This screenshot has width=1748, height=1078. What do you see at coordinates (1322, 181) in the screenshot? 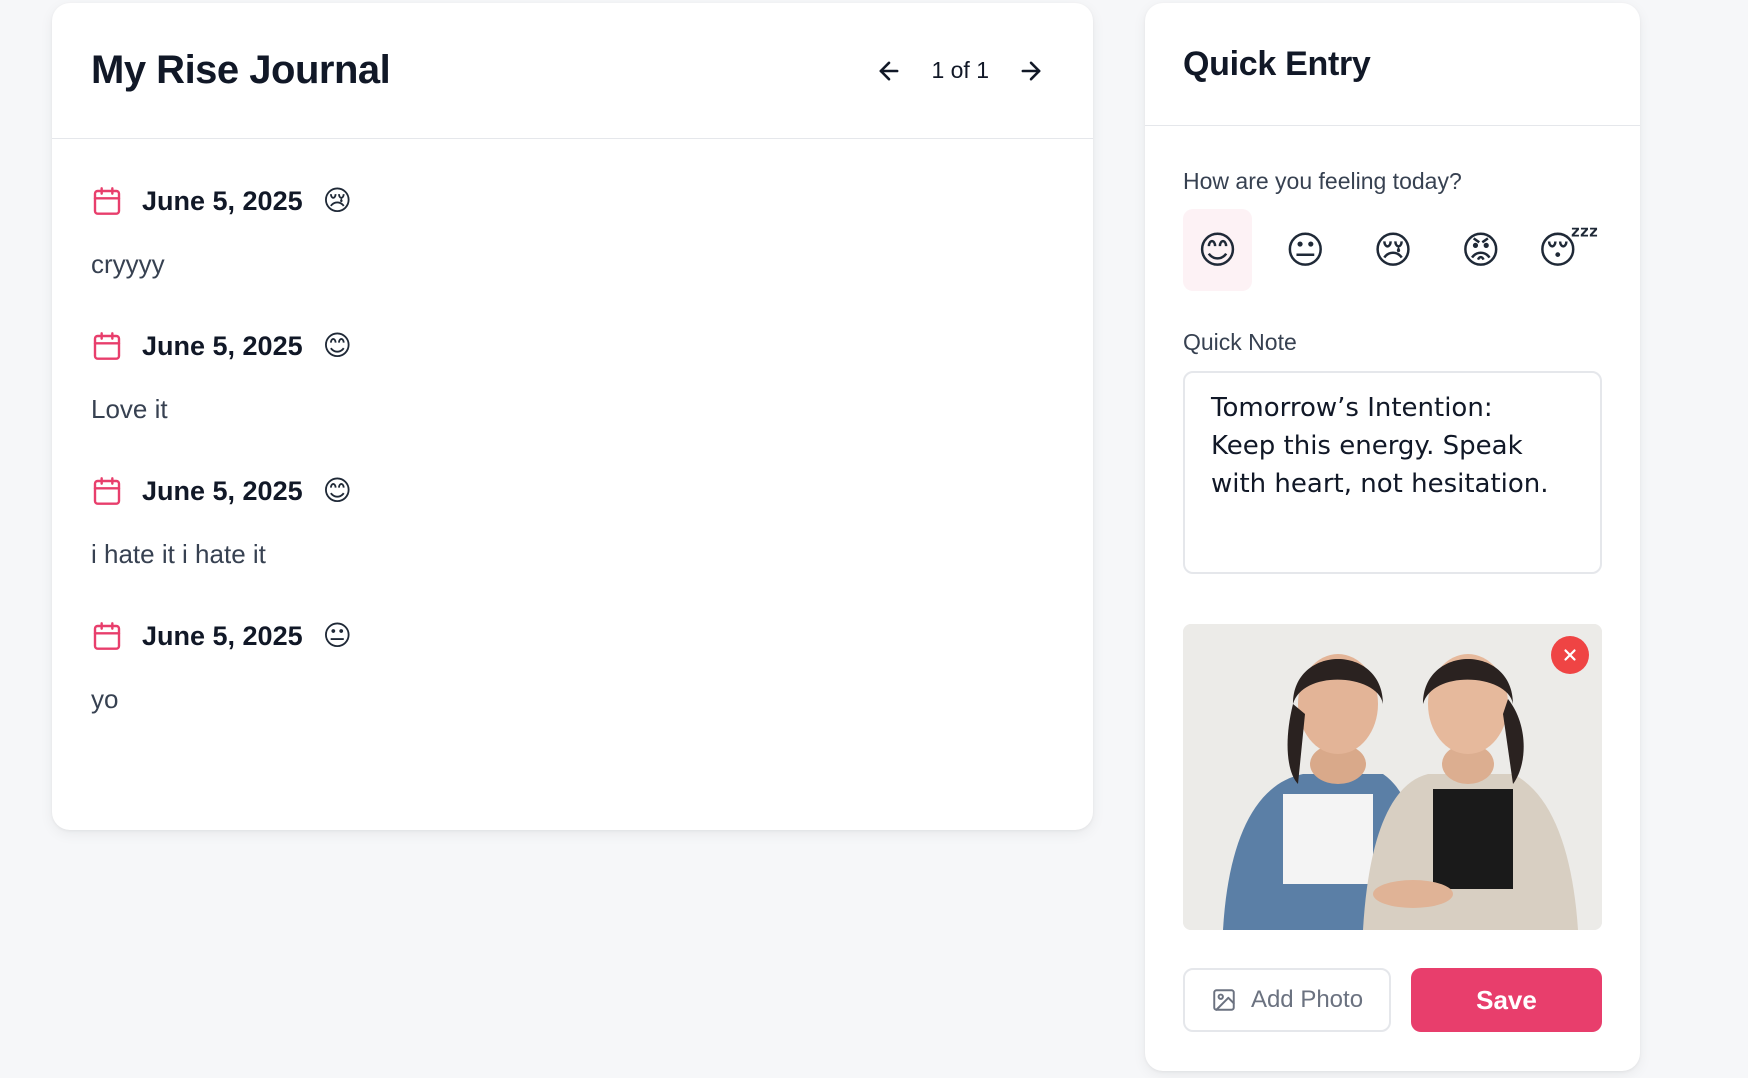
I see `feeling-label: How are you feeling today?` at bounding box center [1322, 181].